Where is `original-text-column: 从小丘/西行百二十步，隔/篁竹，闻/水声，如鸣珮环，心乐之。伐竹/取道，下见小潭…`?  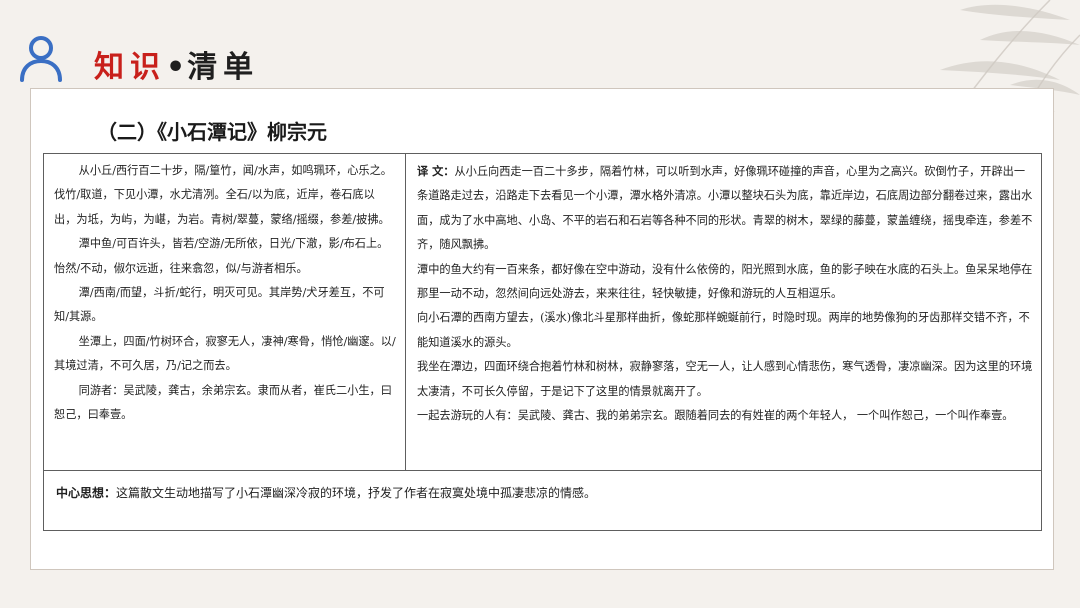 original-text-column: 从小丘/西行百二十步，隔/篁竹，闻/水声，如鸣珮环，心乐之。伐竹/取道，下见小潭… is located at coordinates (225, 293).